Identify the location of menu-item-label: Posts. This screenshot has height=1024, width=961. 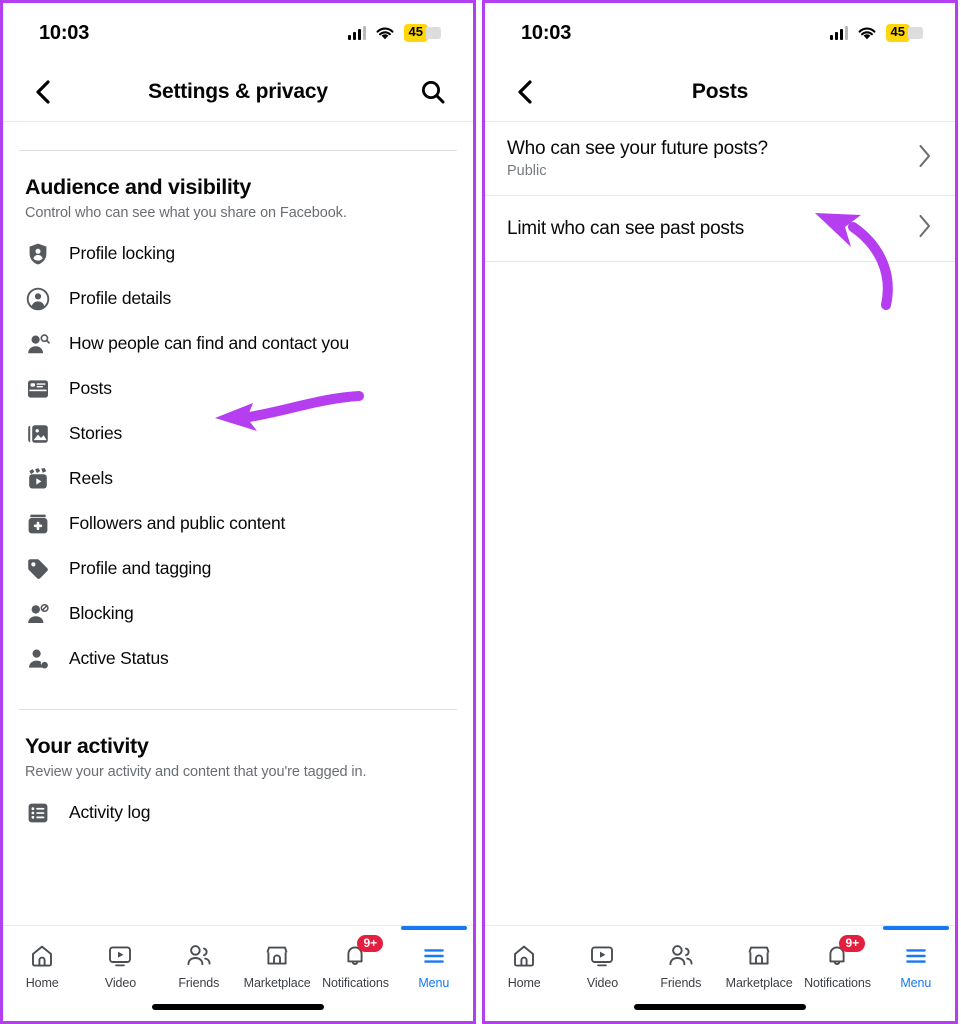
(90, 388).